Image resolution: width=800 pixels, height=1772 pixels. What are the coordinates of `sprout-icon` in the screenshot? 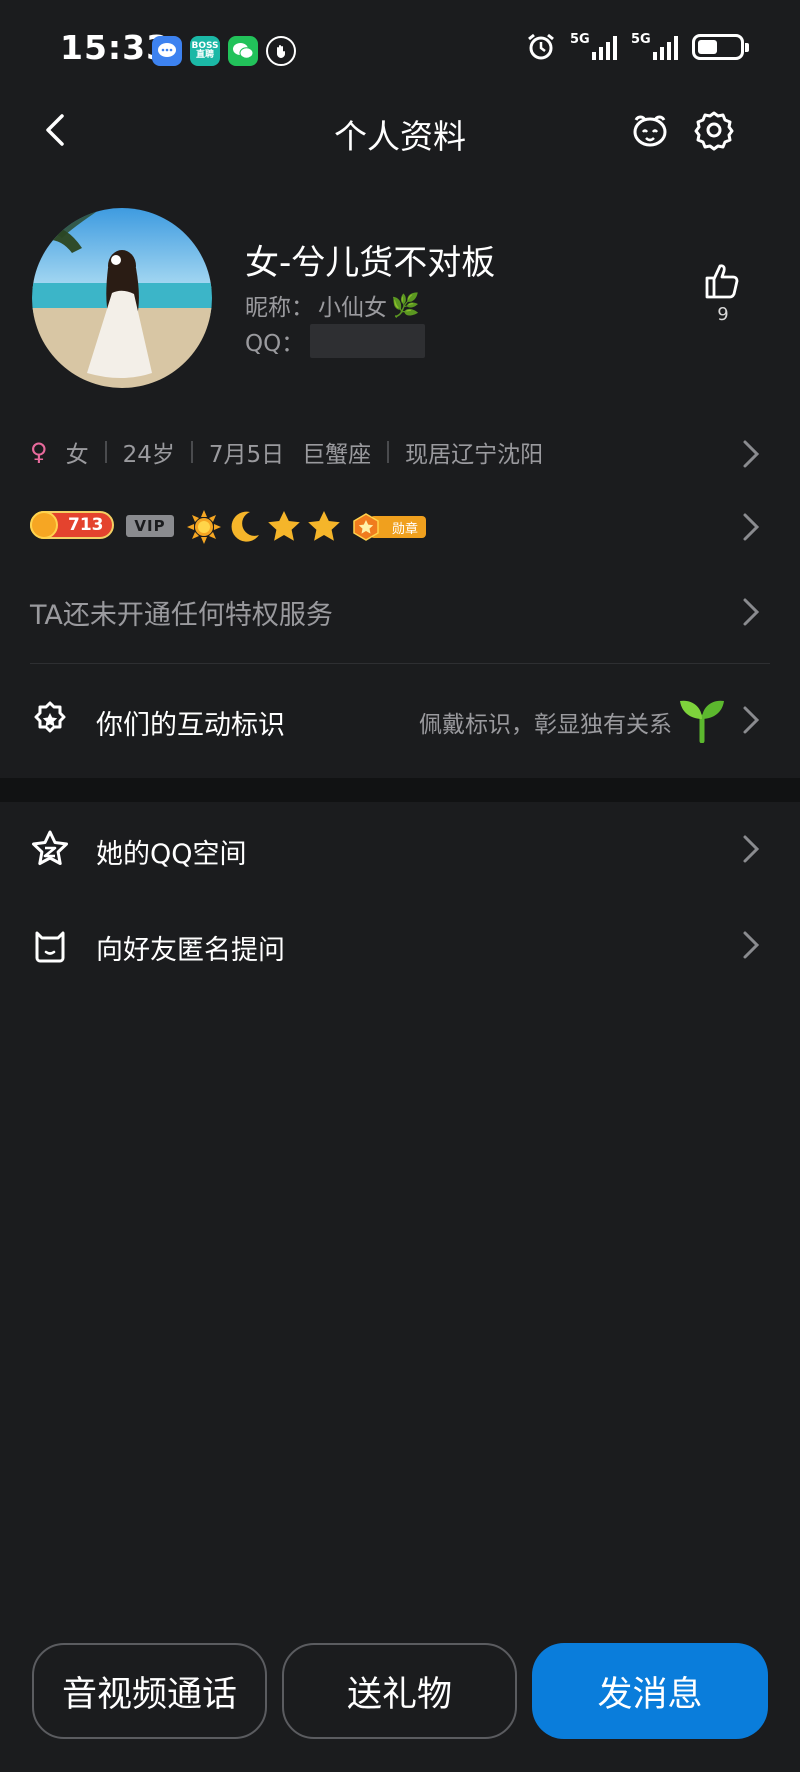 It's located at (702, 721).